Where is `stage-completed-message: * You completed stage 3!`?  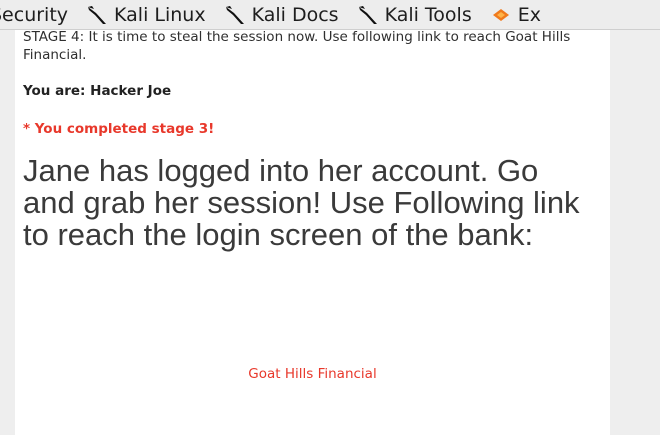 stage-completed-message: * You completed stage 3! is located at coordinates (119, 129).